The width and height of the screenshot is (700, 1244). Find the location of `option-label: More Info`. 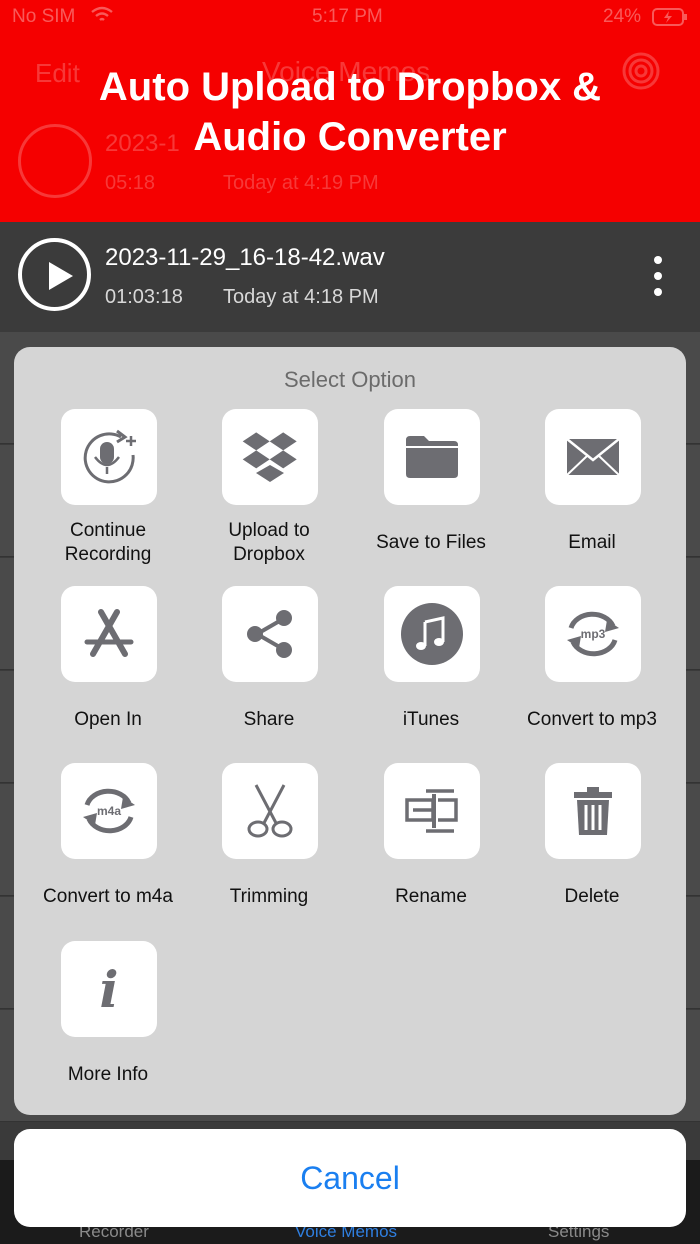

option-label: More Info is located at coordinates (108, 1074).